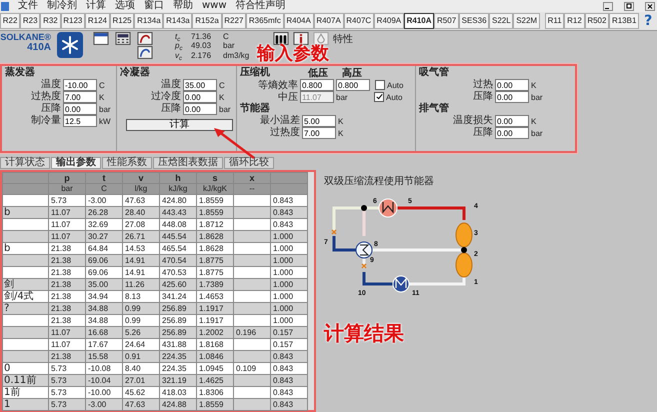 Image resolution: width=657 pixels, height=412 pixels. What do you see at coordinates (96, 6) in the screenshot?
I see `menu-item: 计算` at bounding box center [96, 6].